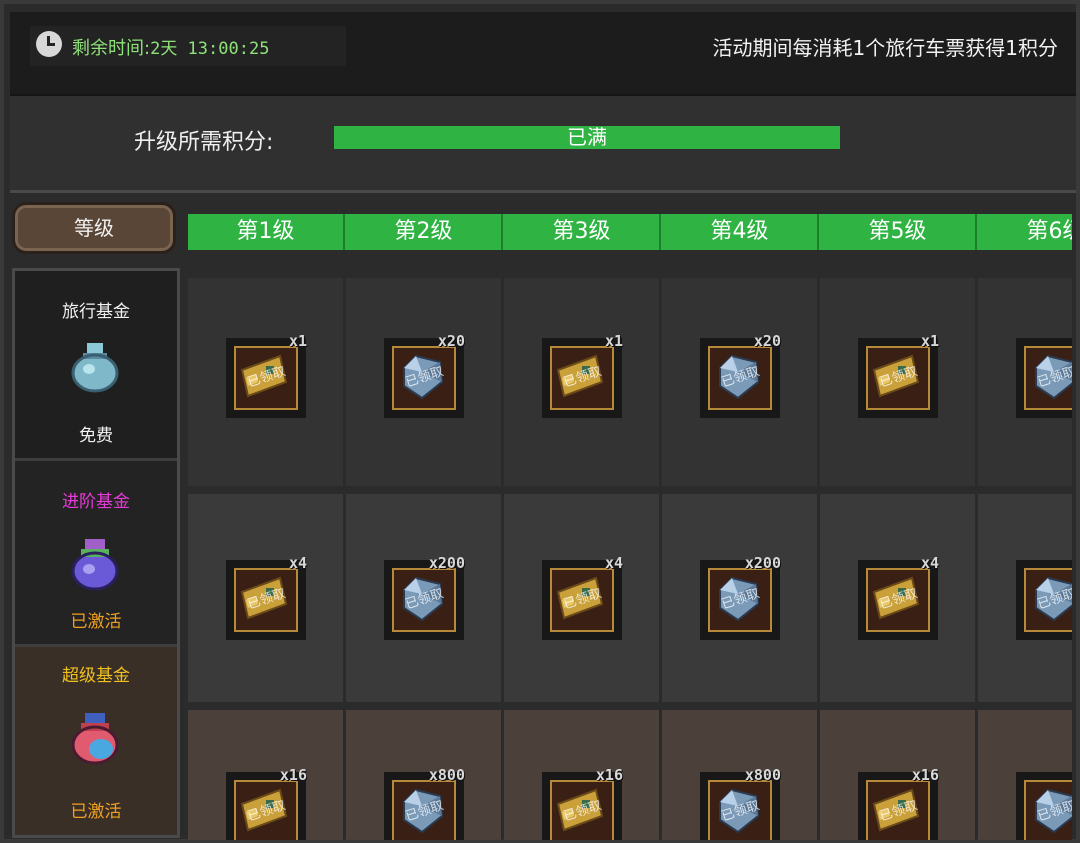 This screenshot has width=1080, height=843. I want to click on fund-tier-column: 旅行基金 免费 进阶基金 已激活 超级基金 已激活, so click(96, 553).